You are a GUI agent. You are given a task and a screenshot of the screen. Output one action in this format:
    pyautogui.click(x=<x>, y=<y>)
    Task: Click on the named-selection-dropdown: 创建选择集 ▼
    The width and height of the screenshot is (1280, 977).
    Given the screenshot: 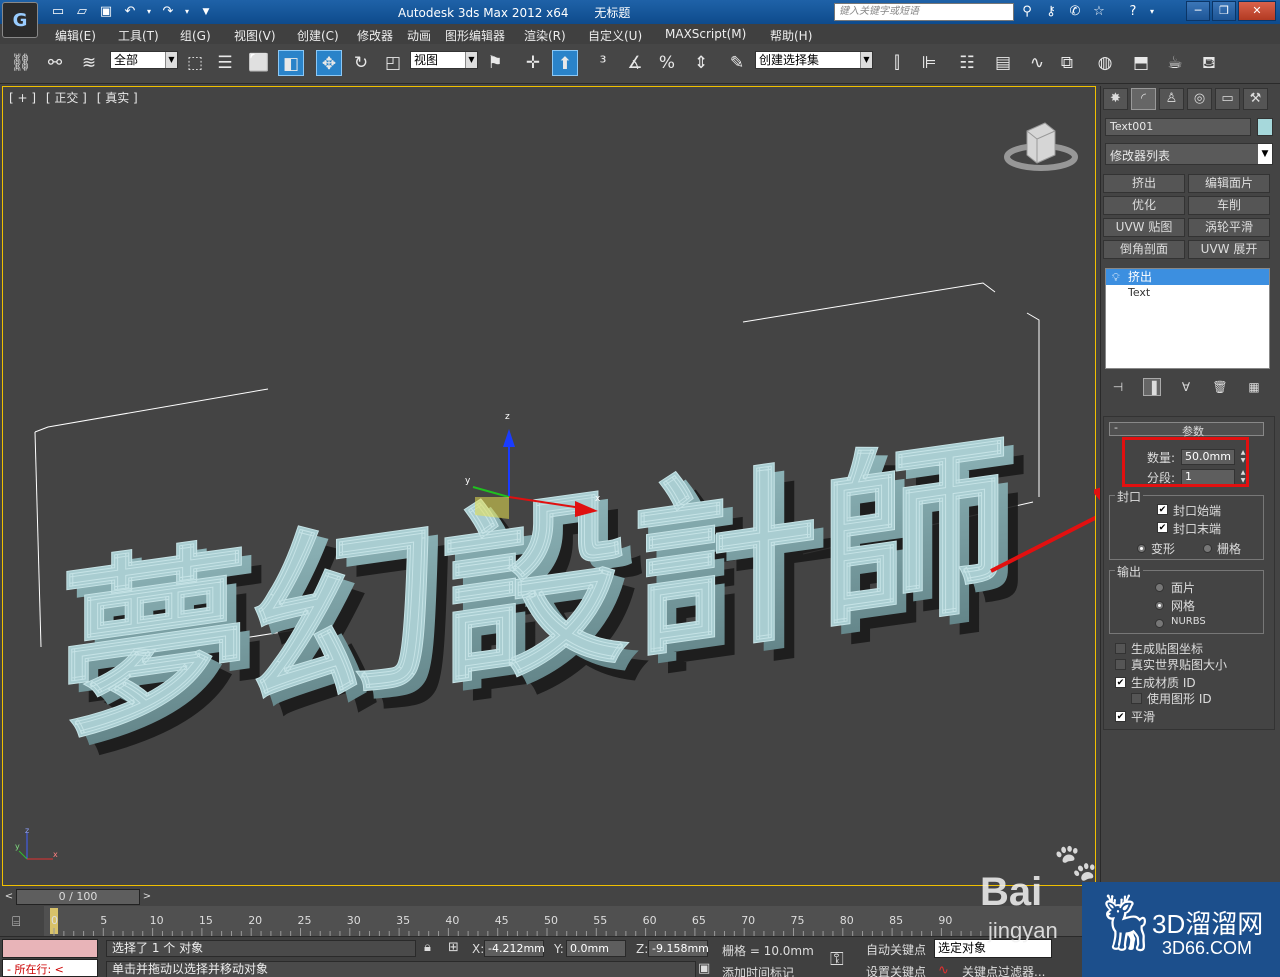 What is the action you would take?
    pyautogui.click(x=814, y=60)
    